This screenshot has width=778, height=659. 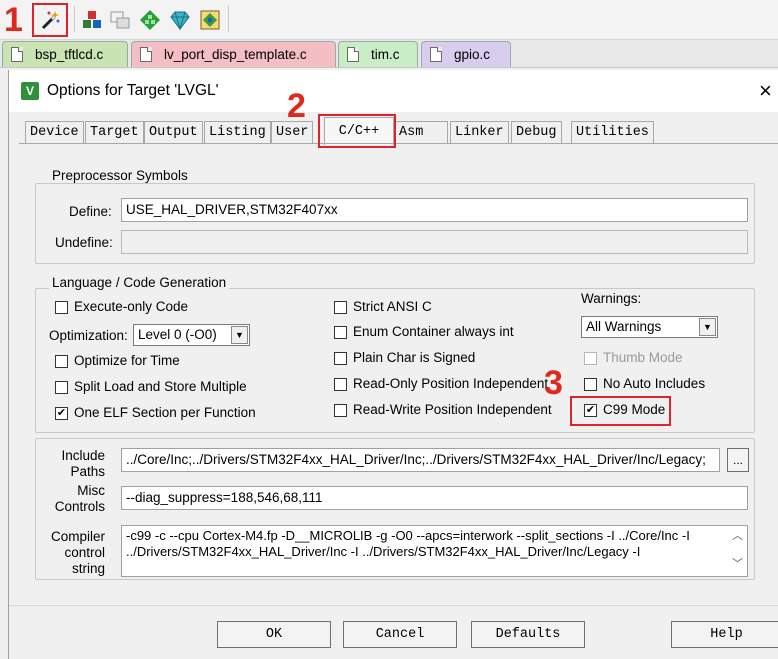 I want to click on optimize-time-label: Optimize for Time, so click(x=127, y=360).